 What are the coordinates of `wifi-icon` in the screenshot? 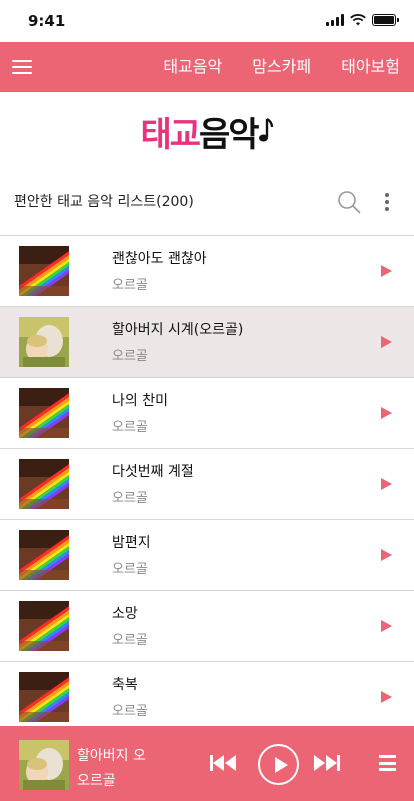 It's located at (358, 20).